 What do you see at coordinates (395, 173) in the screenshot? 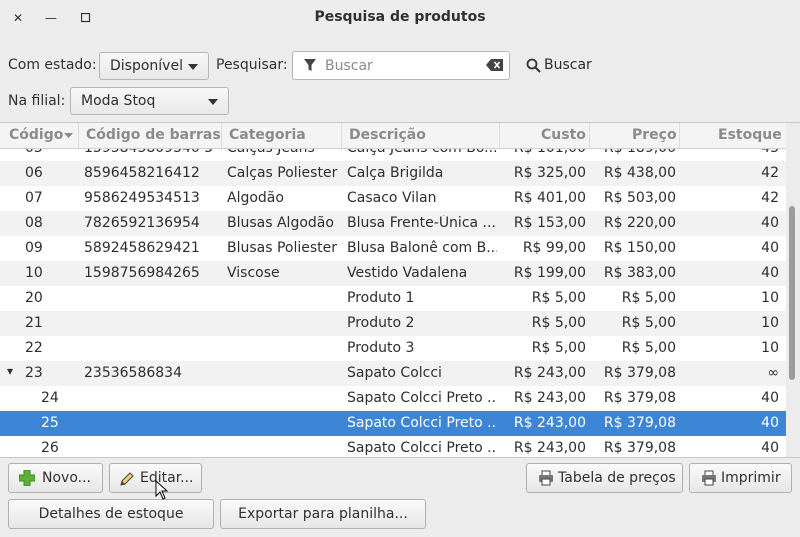
I see `cell-descricao: Calça Brigilda` at bounding box center [395, 173].